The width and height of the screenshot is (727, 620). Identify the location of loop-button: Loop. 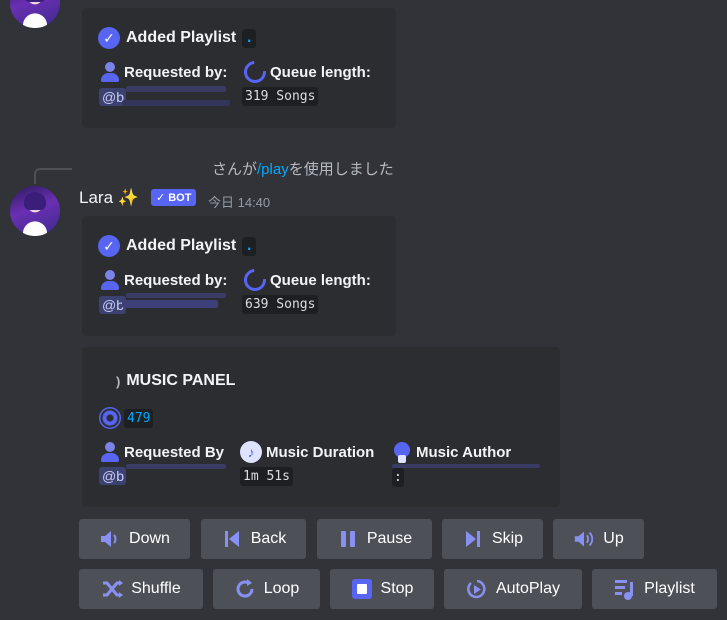
(266, 589).